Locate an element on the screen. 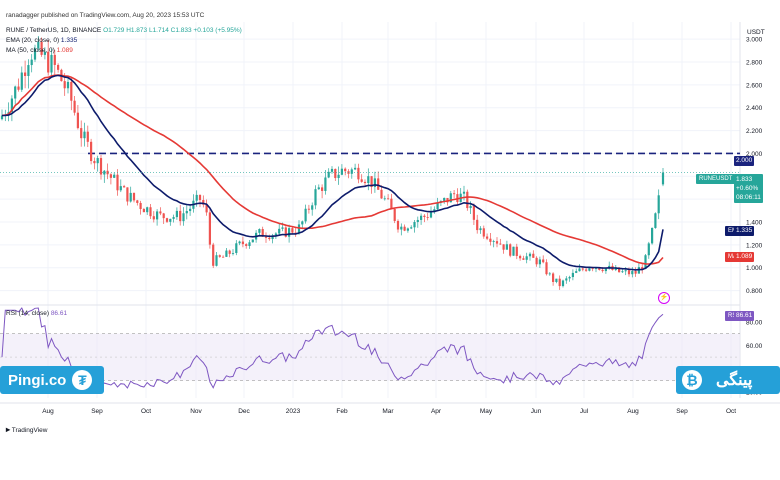  rsi-legend: RSI (14, close) 86.61 is located at coordinates (36, 313).